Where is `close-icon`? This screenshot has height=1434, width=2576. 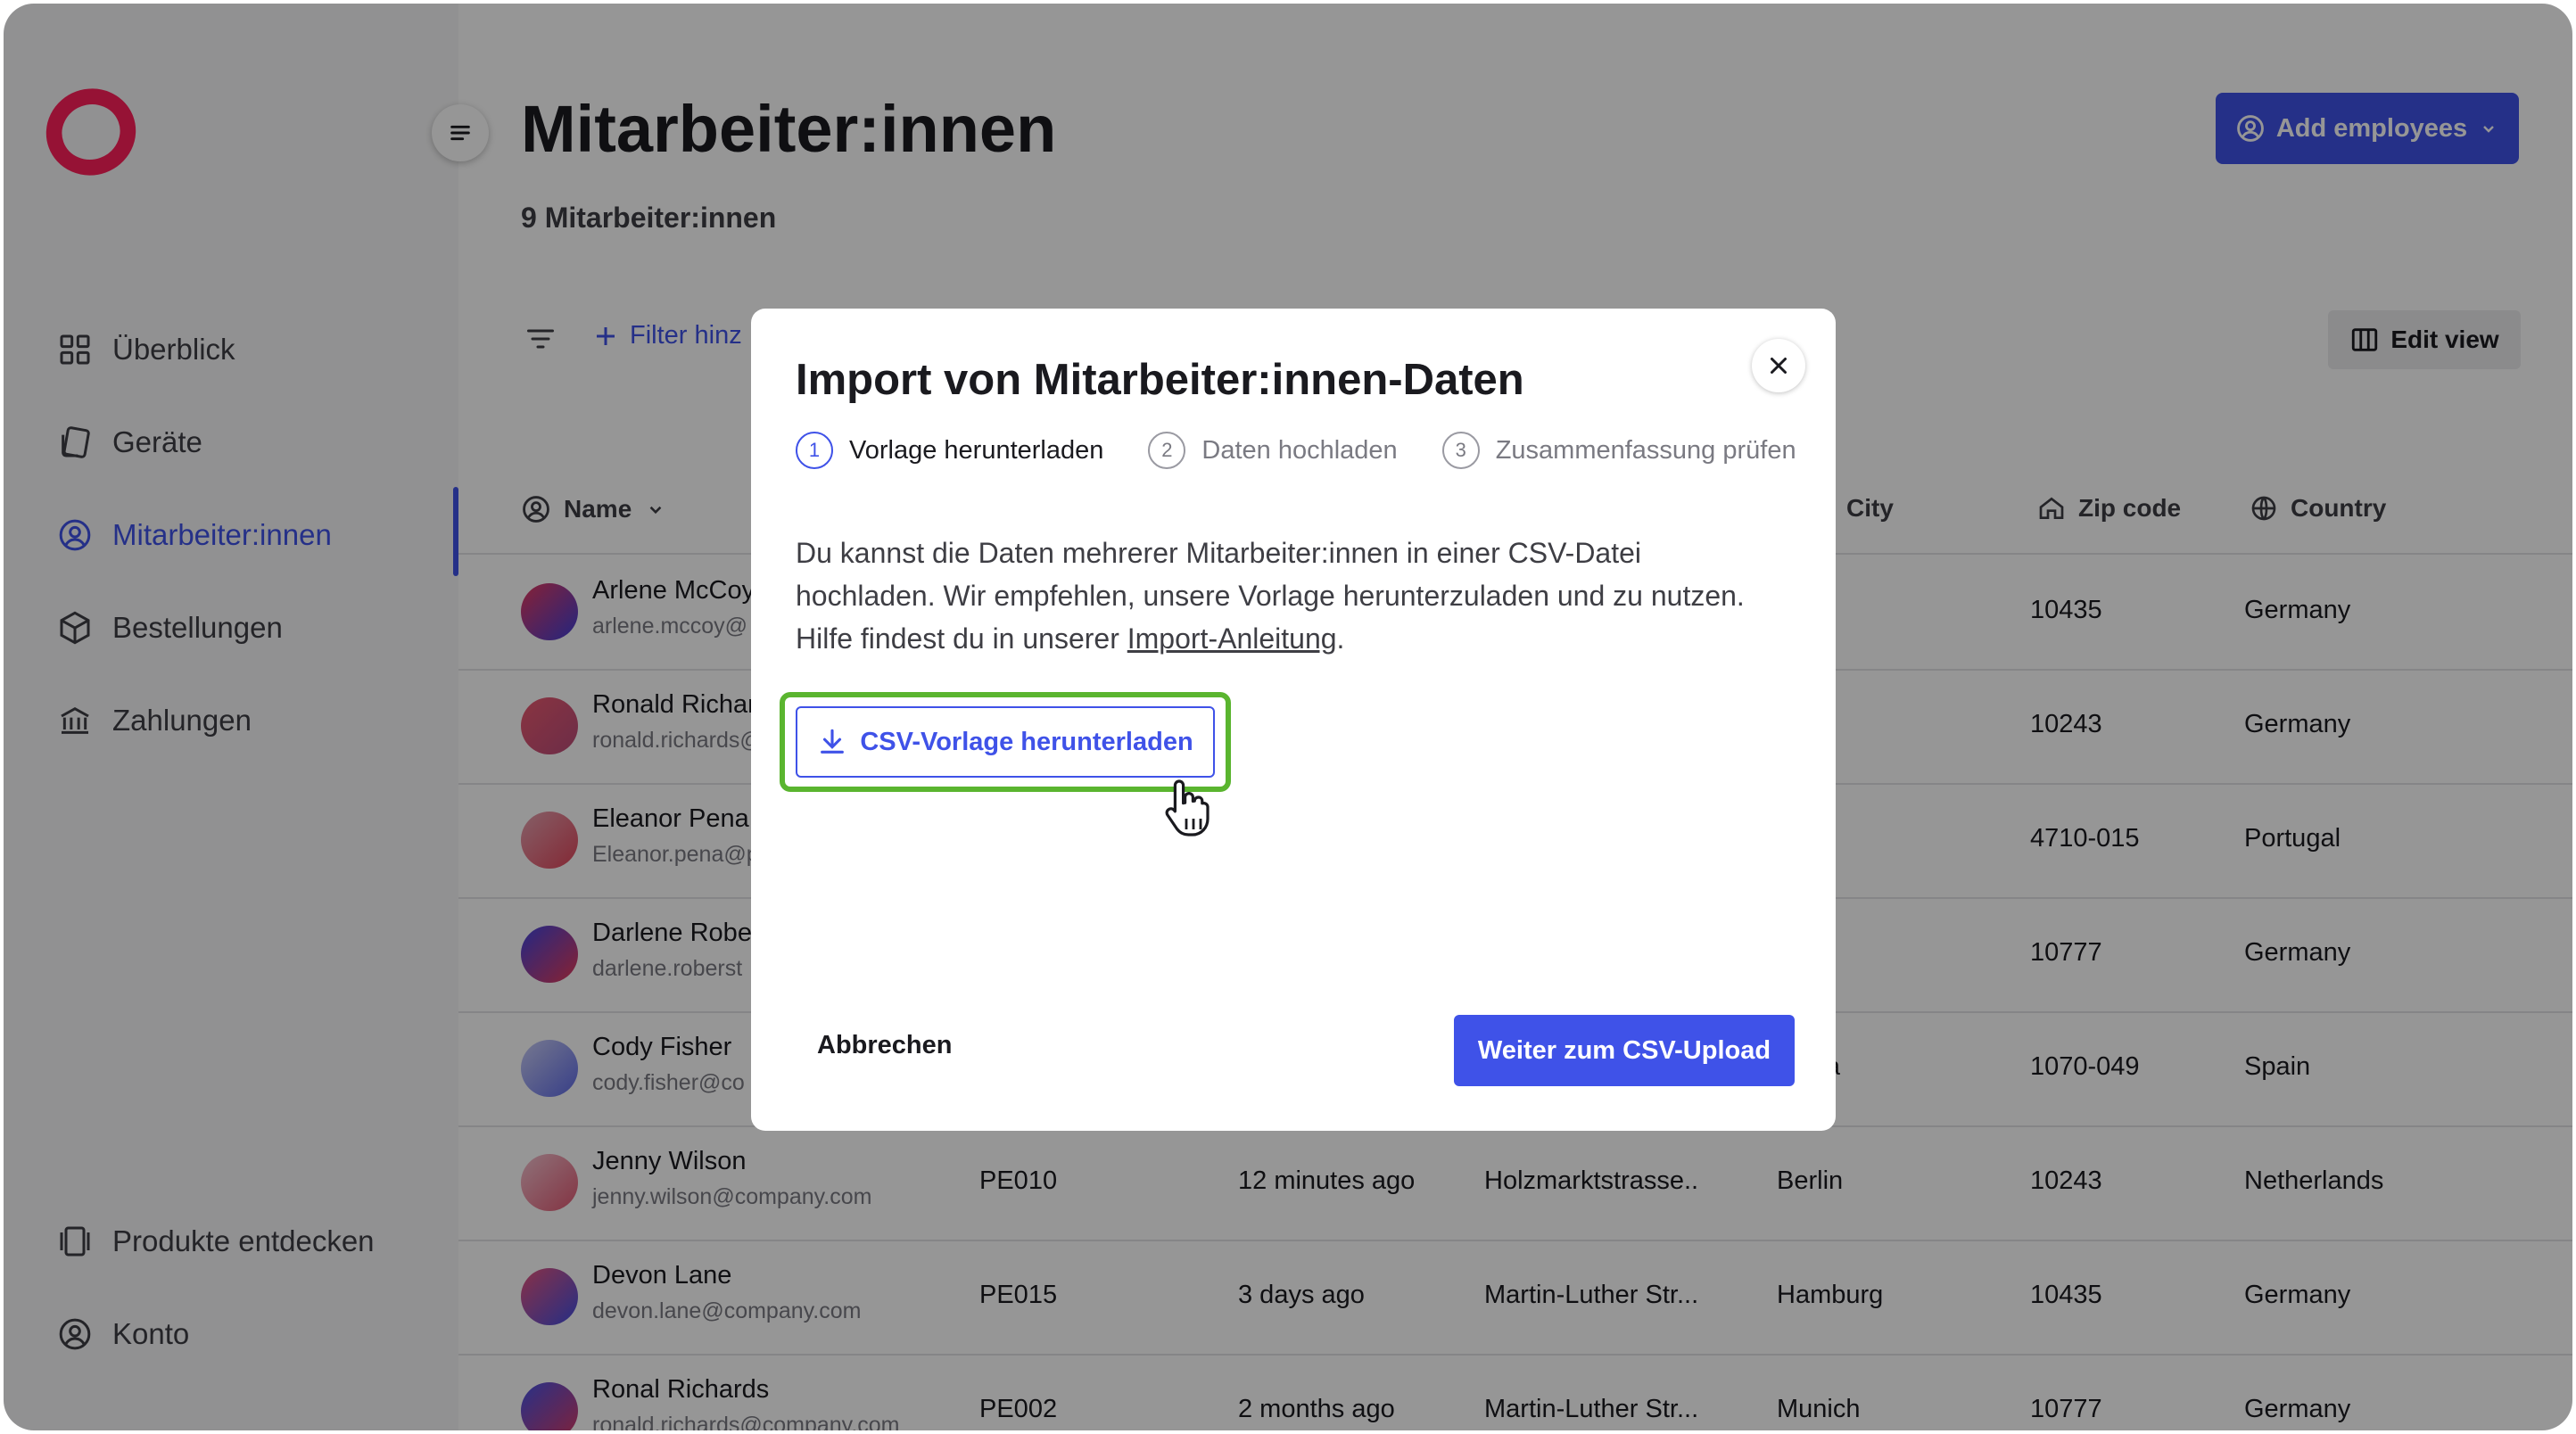 close-icon is located at coordinates (1779, 366).